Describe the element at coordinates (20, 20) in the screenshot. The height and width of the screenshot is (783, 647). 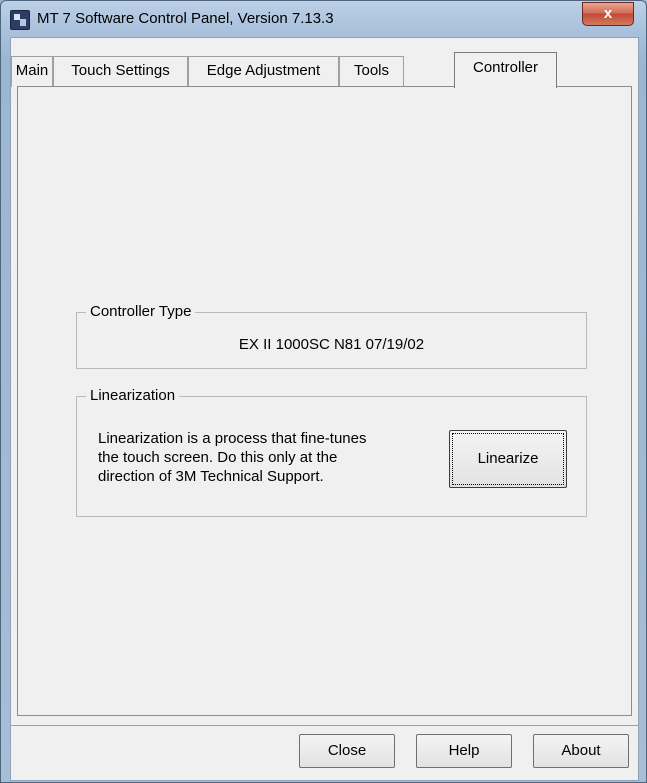
I see `app-icon` at that location.